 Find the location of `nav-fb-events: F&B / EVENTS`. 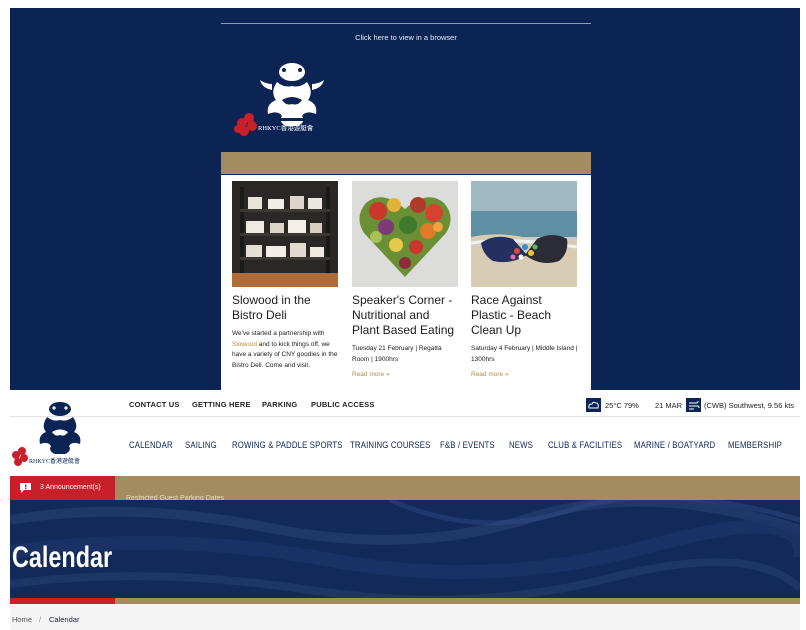

nav-fb-events: F&B / EVENTS is located at coordinates (467, 445).